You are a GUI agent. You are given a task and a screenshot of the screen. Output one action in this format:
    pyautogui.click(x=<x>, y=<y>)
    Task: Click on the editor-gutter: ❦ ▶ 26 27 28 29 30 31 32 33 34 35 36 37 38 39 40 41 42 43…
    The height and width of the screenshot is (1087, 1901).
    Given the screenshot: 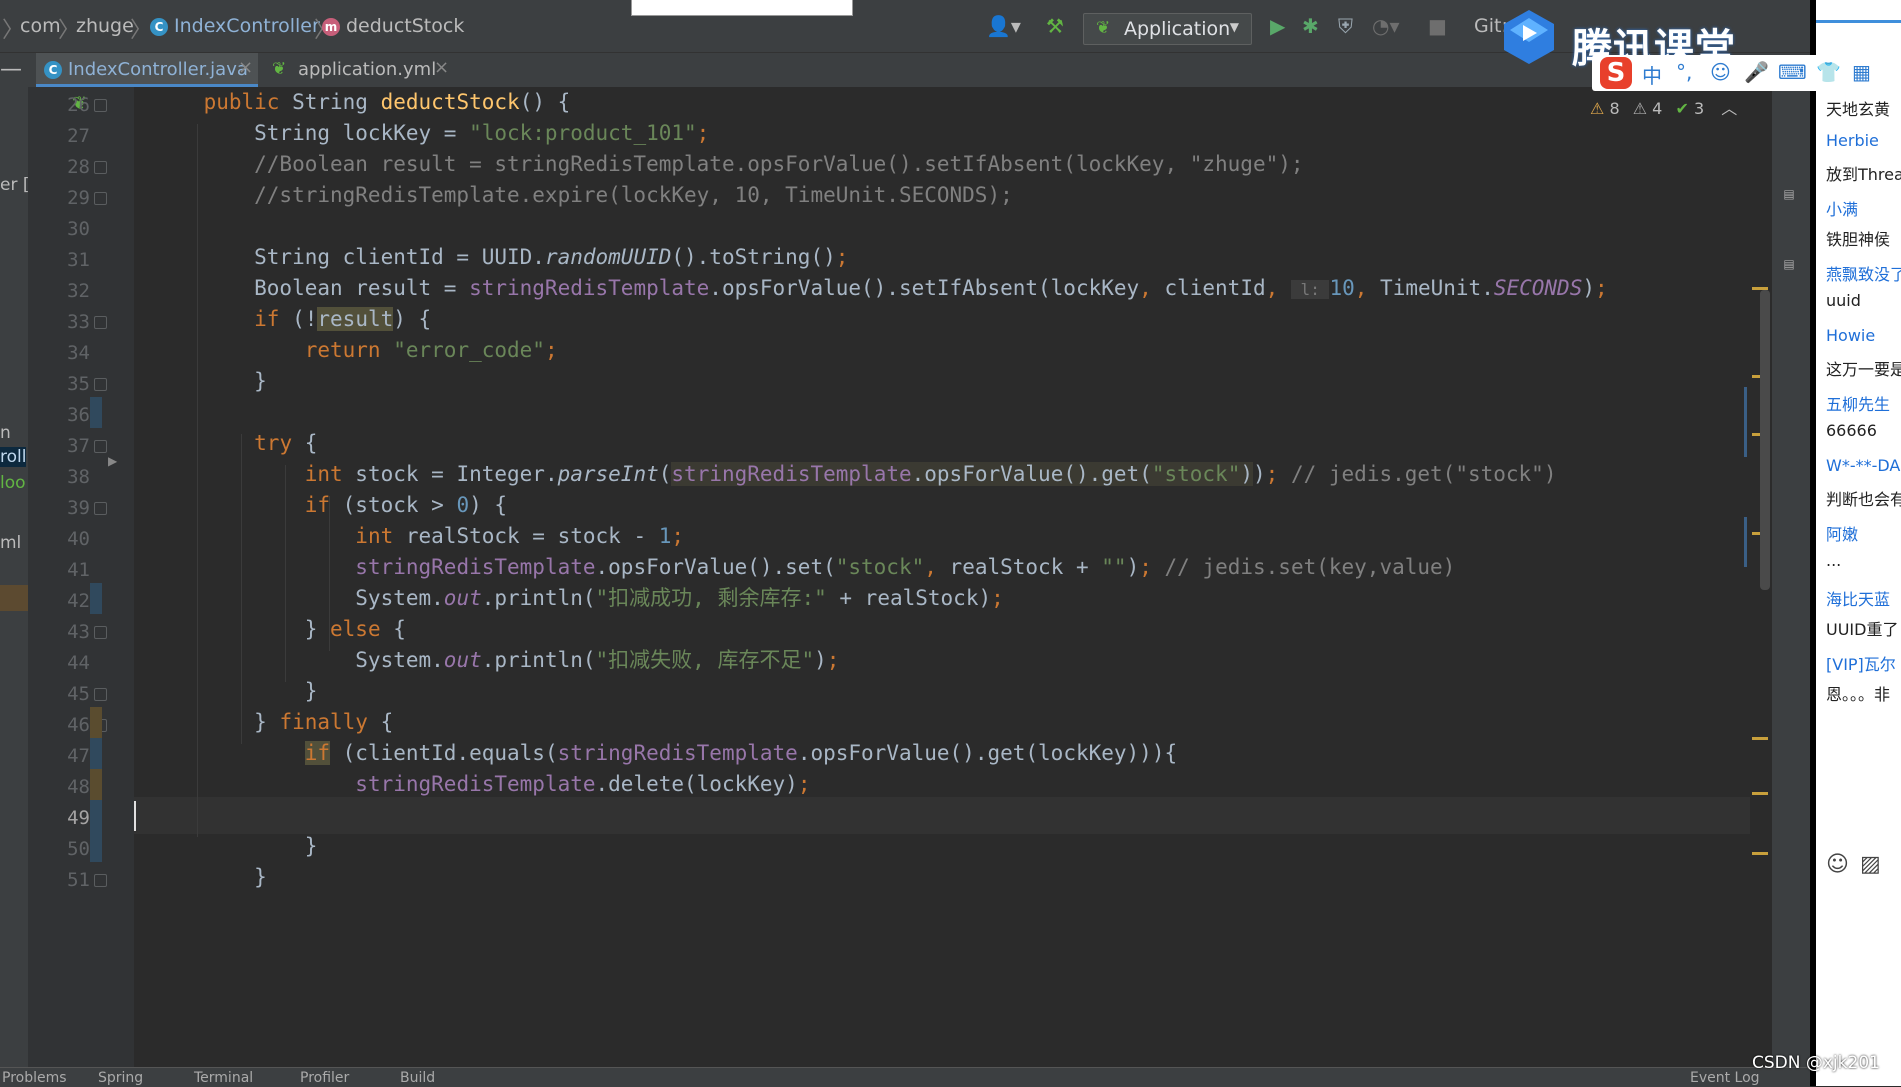 What is the action you would take?
    pyautogui.click(x=81, y=577)
    